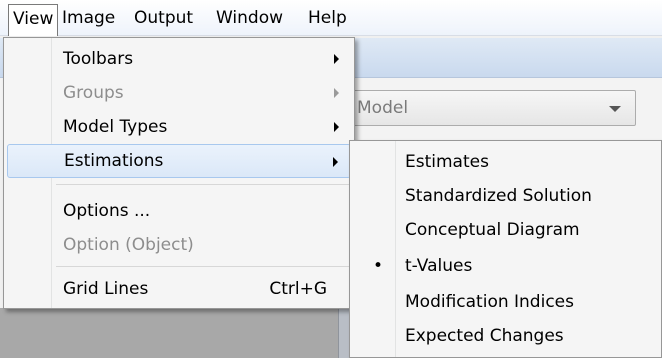 The height and width of the screenshot is (358, 662). Describe the element at coordinates (33, 20) in the screenshot. I see `menu-view: View` at that location.